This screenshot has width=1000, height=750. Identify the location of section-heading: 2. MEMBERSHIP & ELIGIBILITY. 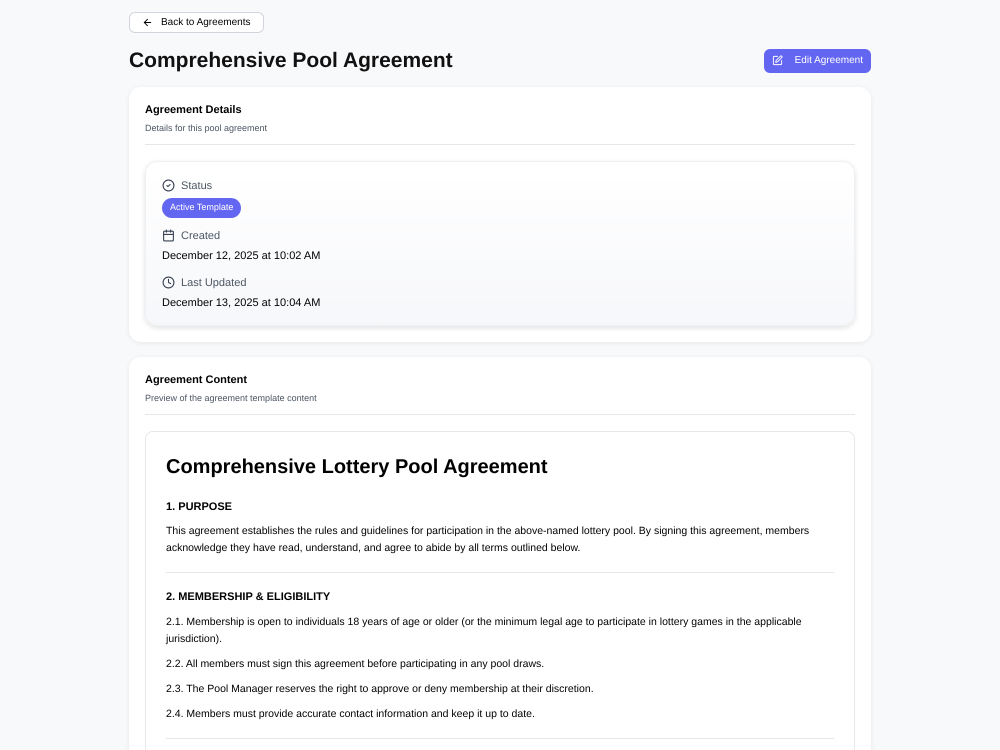
(249, 597).